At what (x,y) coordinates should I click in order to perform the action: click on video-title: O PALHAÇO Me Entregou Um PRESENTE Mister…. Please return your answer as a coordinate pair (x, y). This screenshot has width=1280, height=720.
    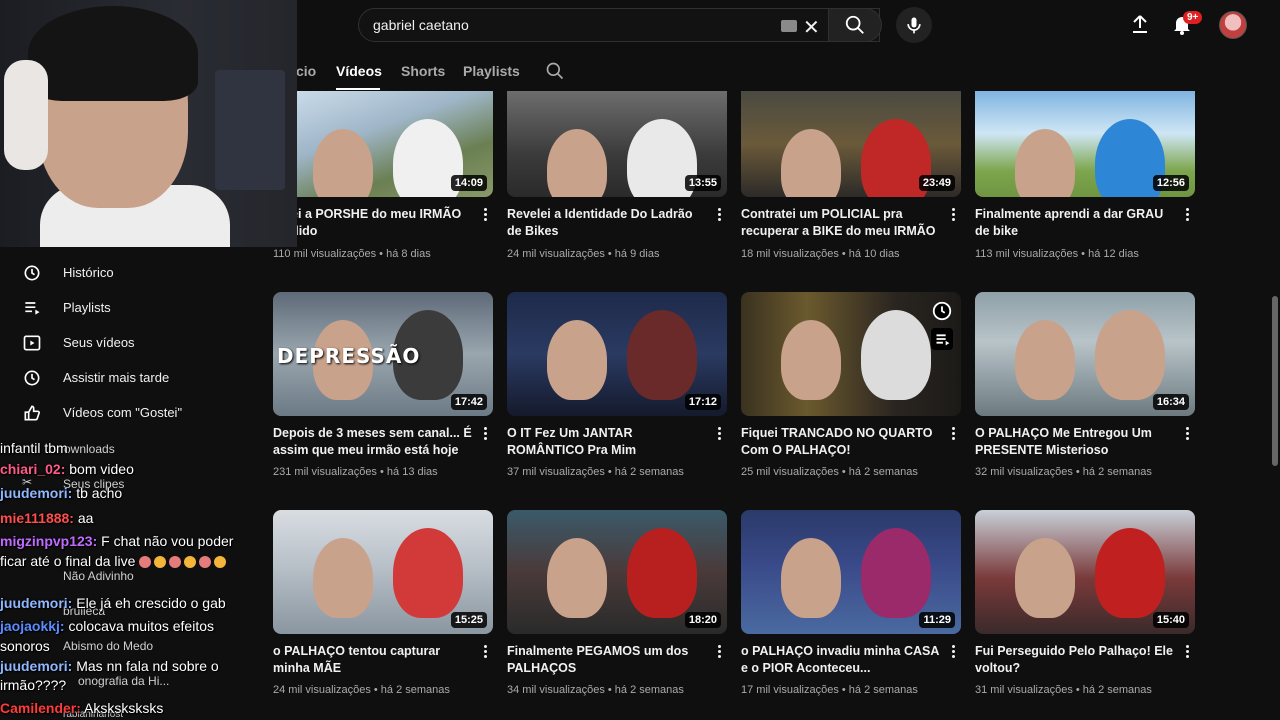
    Looking at the image, I should click on (1075, 442).